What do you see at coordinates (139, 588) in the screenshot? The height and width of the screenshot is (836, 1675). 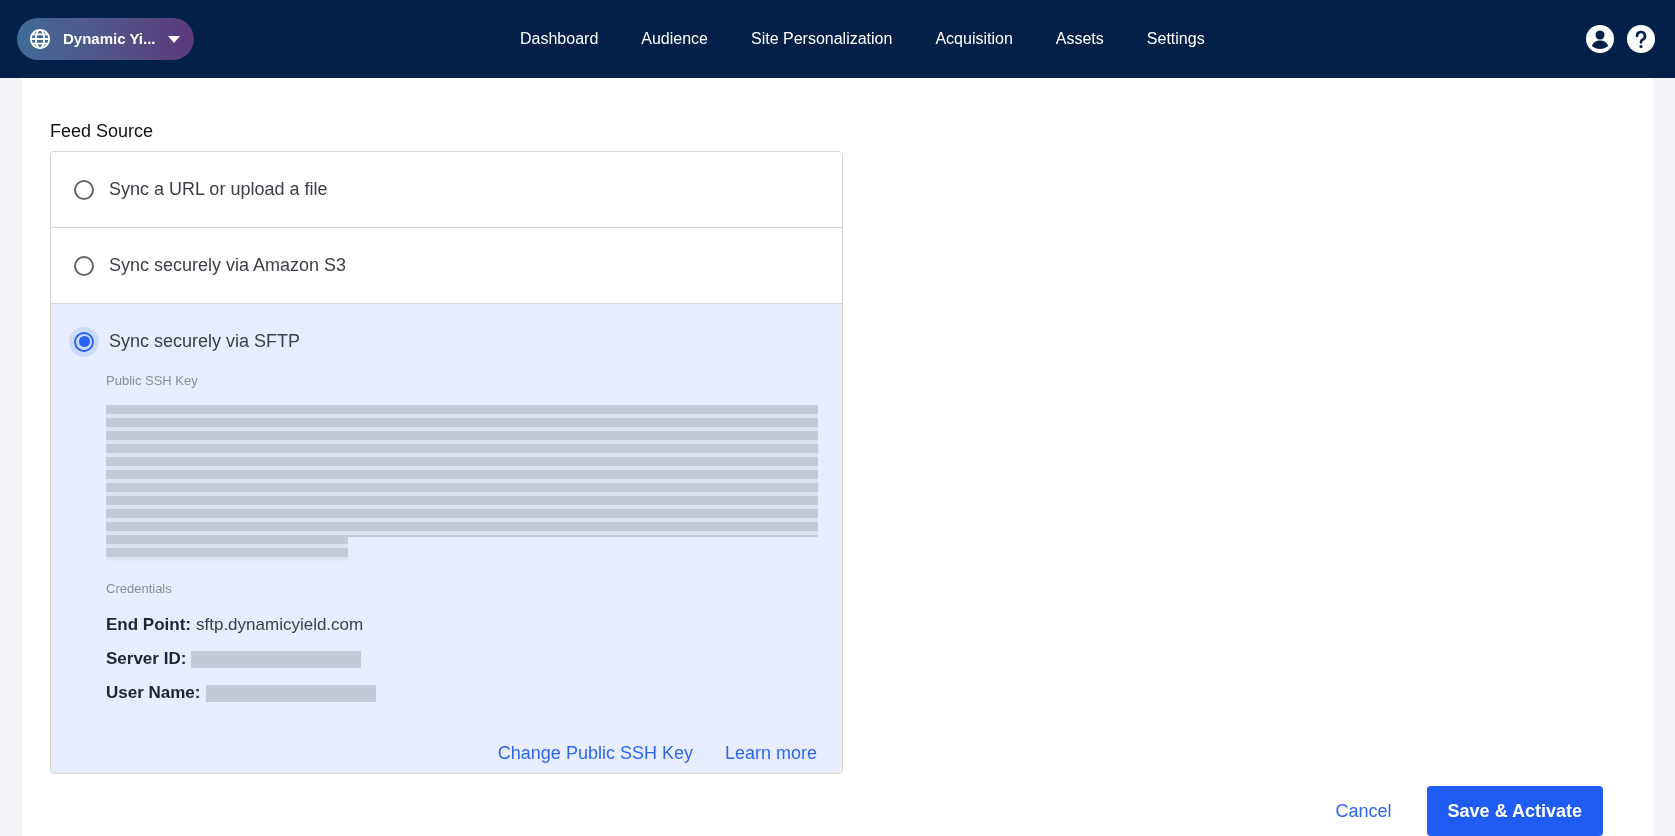 I see `field-label: Credentials` at bounding box center [139, 588].